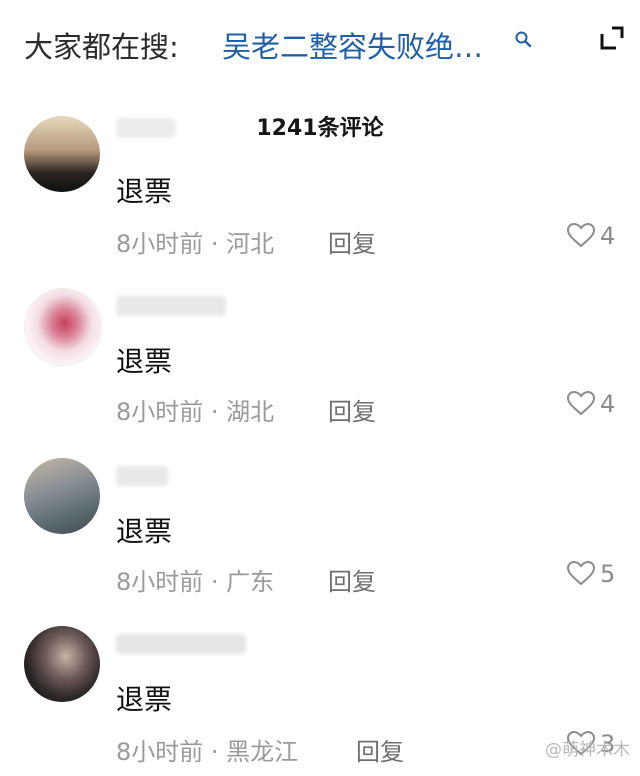  Describe the element at coordinates (587, 750) in the screenshot. I see `watermark: @萌神木木` at that location.